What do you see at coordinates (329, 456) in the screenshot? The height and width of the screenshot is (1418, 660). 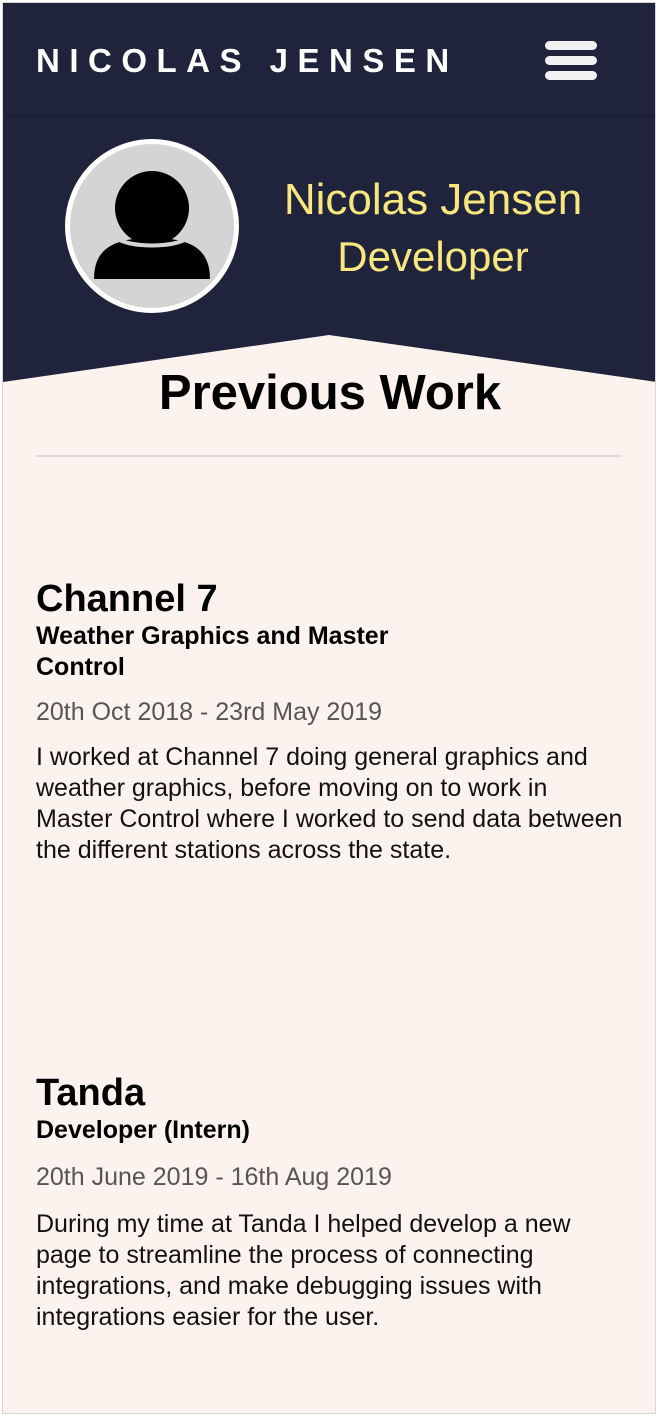 I see `section-divider` at bounding box center [329, 456].